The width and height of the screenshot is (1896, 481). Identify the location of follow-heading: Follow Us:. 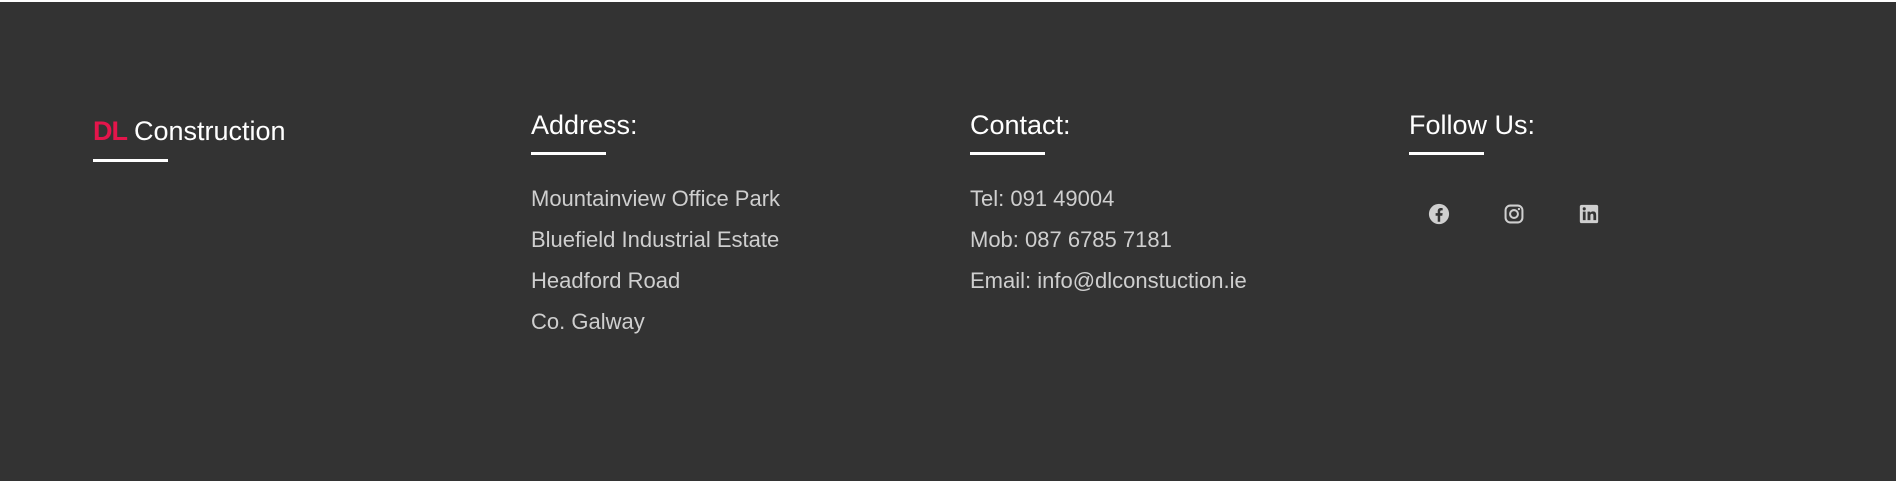
(1472, 125).